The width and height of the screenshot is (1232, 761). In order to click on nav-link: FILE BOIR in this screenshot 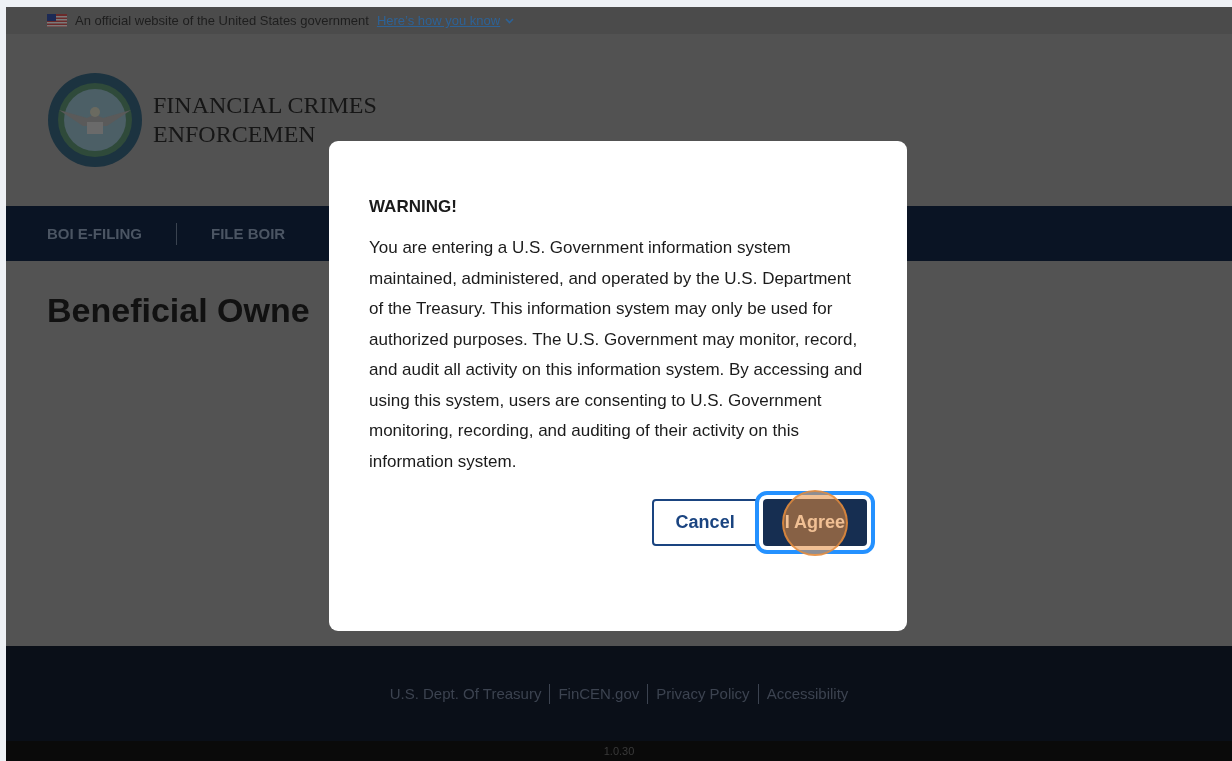, I will do `click(248, 233)`.